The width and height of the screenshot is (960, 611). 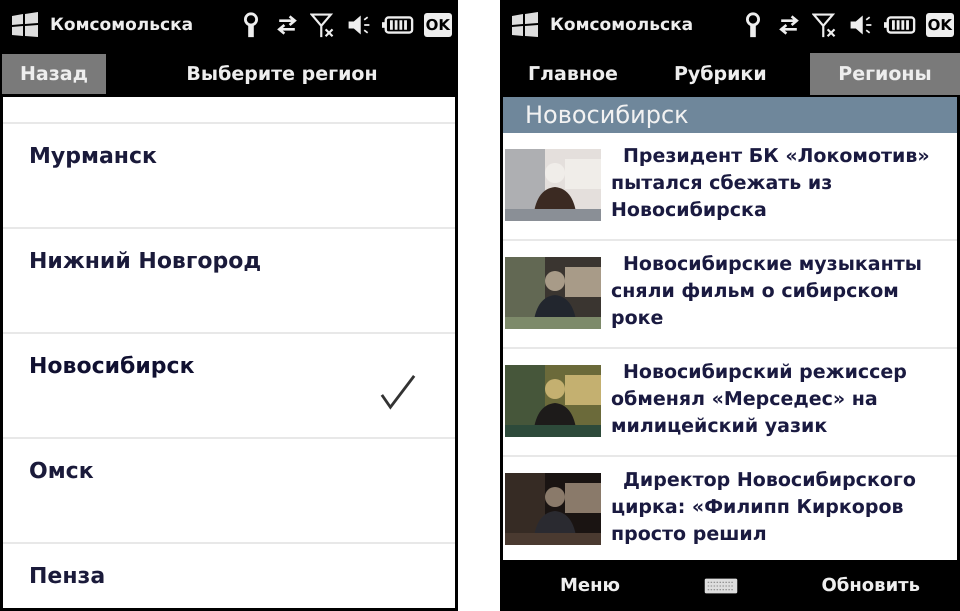 I want to click on menu-softkey: Меню, so click(x=590, y=585).